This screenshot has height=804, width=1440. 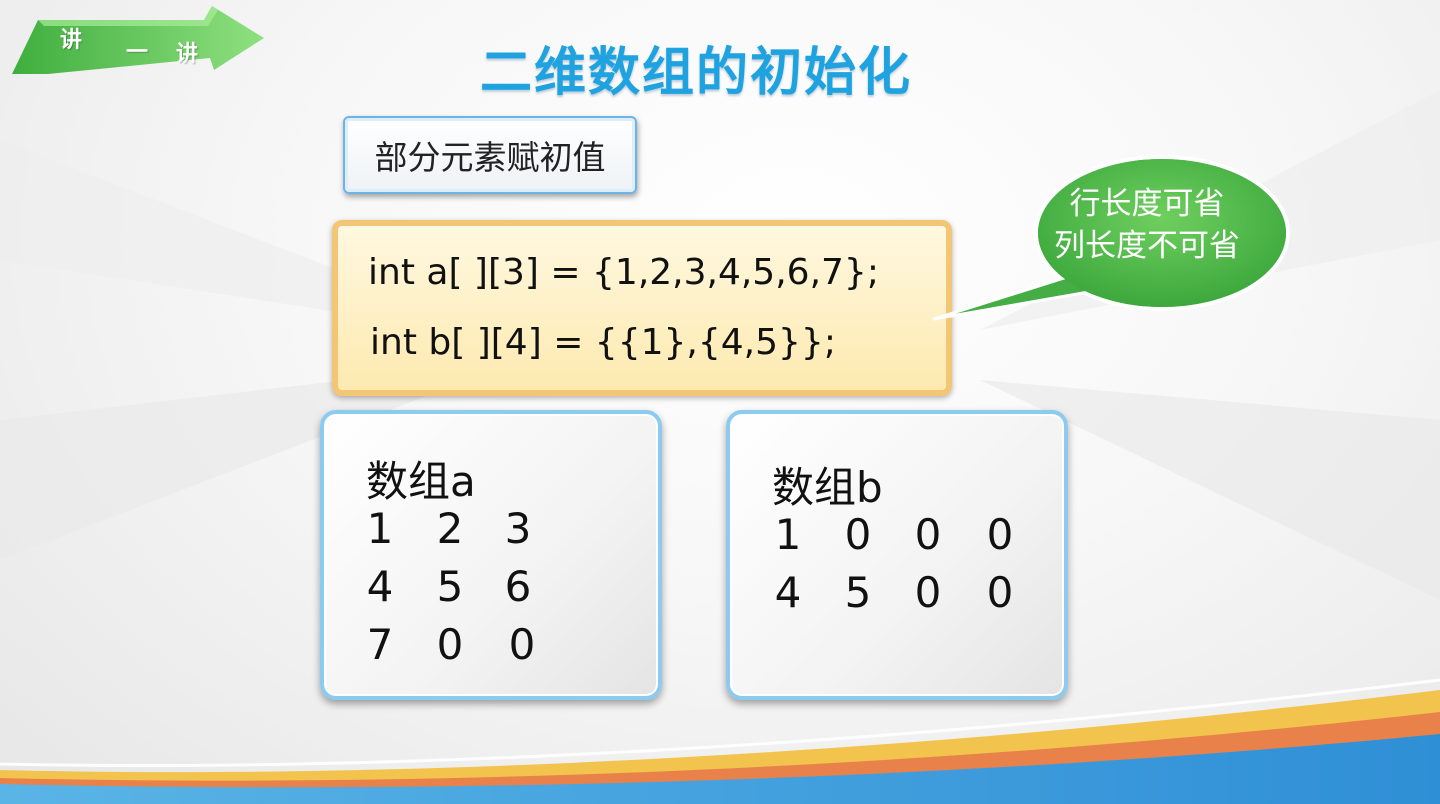 I want to click on bubble-line-1: 行长度可省, so click(x=1147, y=204).